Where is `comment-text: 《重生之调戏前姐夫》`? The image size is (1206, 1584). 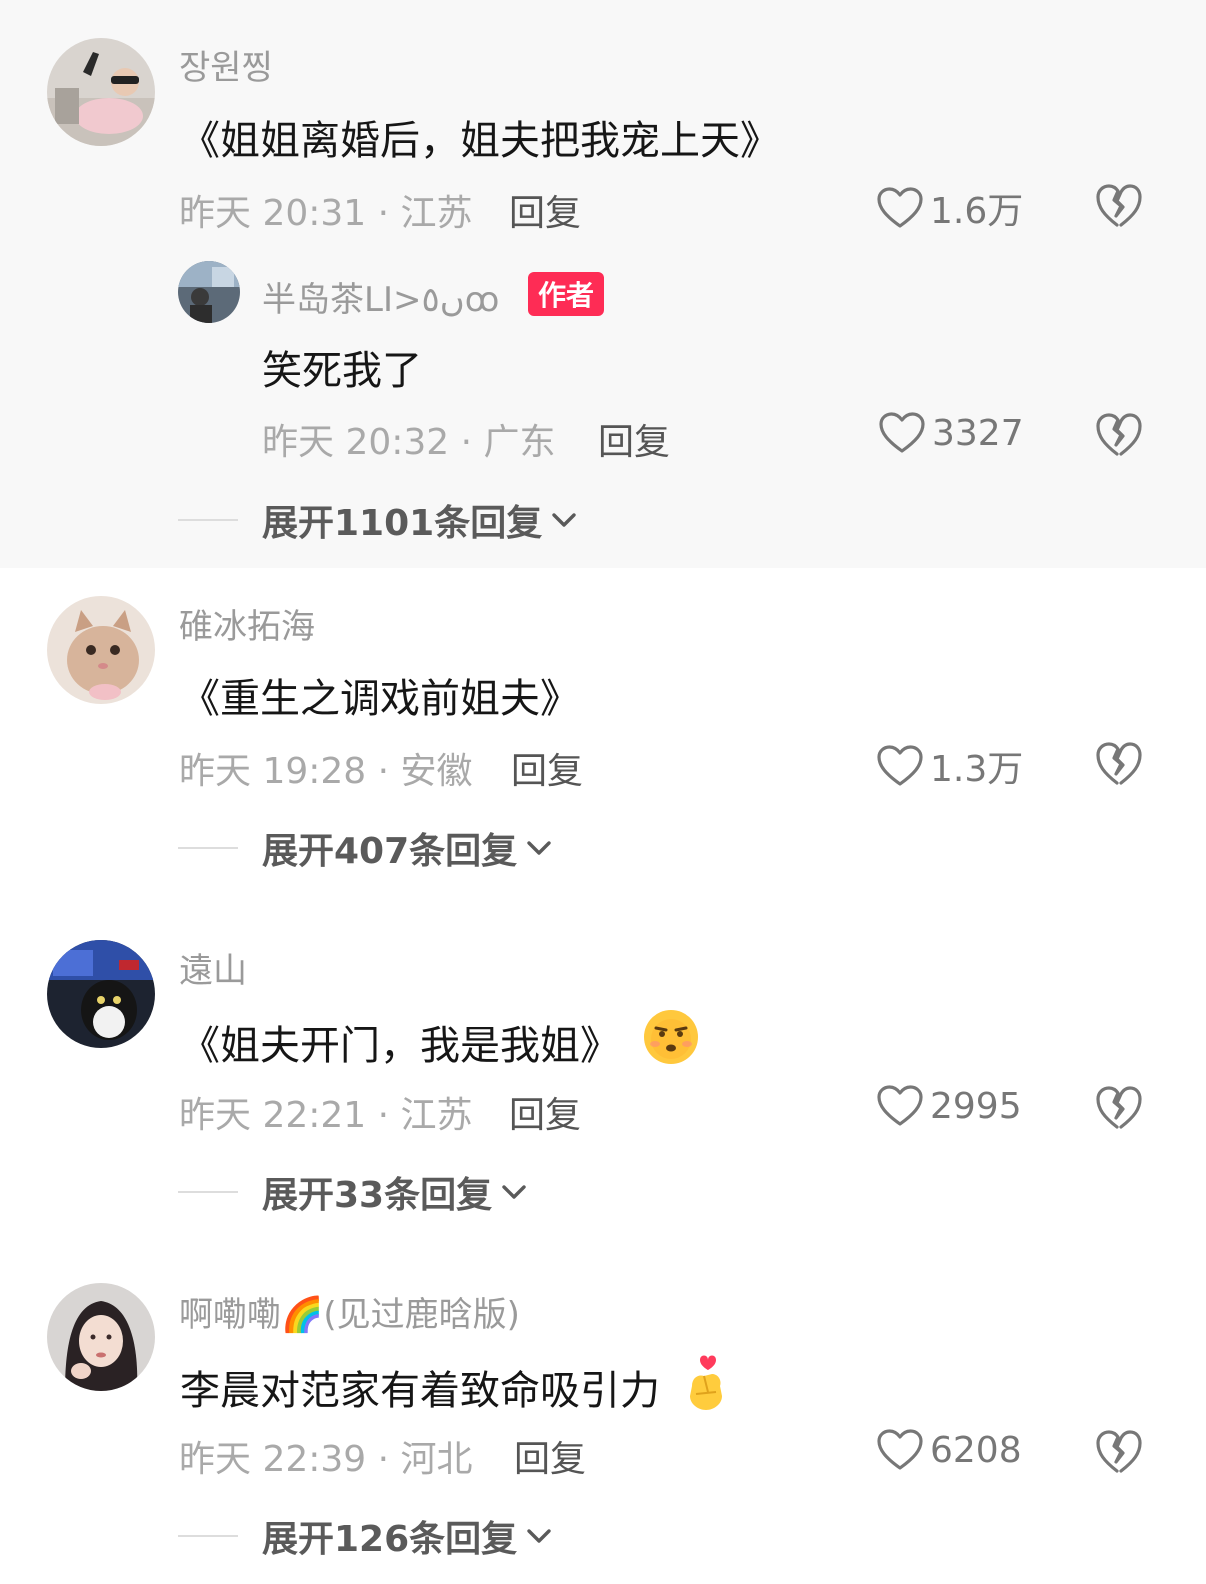
comment-text: 《重生之调戏前姐夫》 is located at coordinates (380, 695).